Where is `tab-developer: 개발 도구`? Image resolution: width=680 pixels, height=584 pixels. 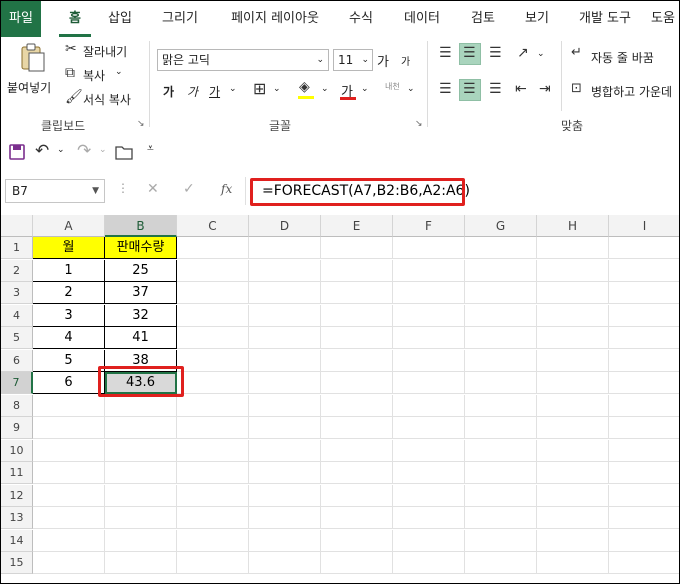 tab-developer: 개발 도구 is located at coordinates (605, 19).